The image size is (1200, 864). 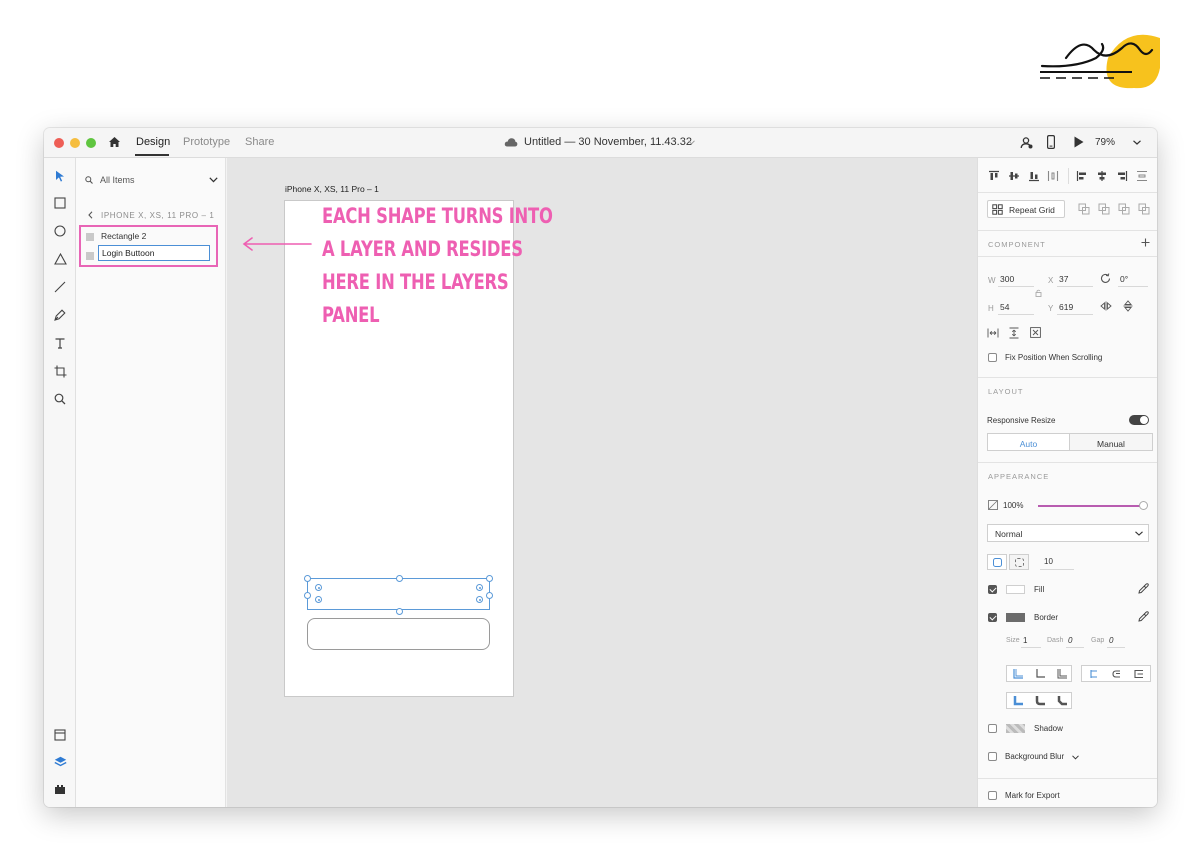 What do you see at coordinates (1028, 442) in the screenshot?
I see `resize-auto-button: Auto` at bounding box center [1028, 442].